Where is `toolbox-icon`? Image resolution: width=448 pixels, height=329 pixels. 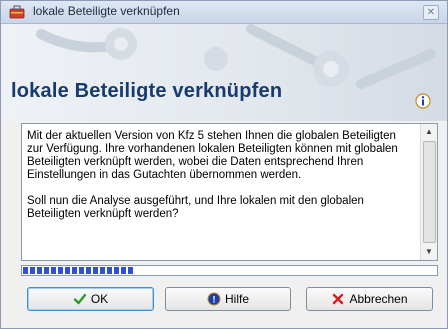 toolbox-icon is located at coordinates (17, 12).